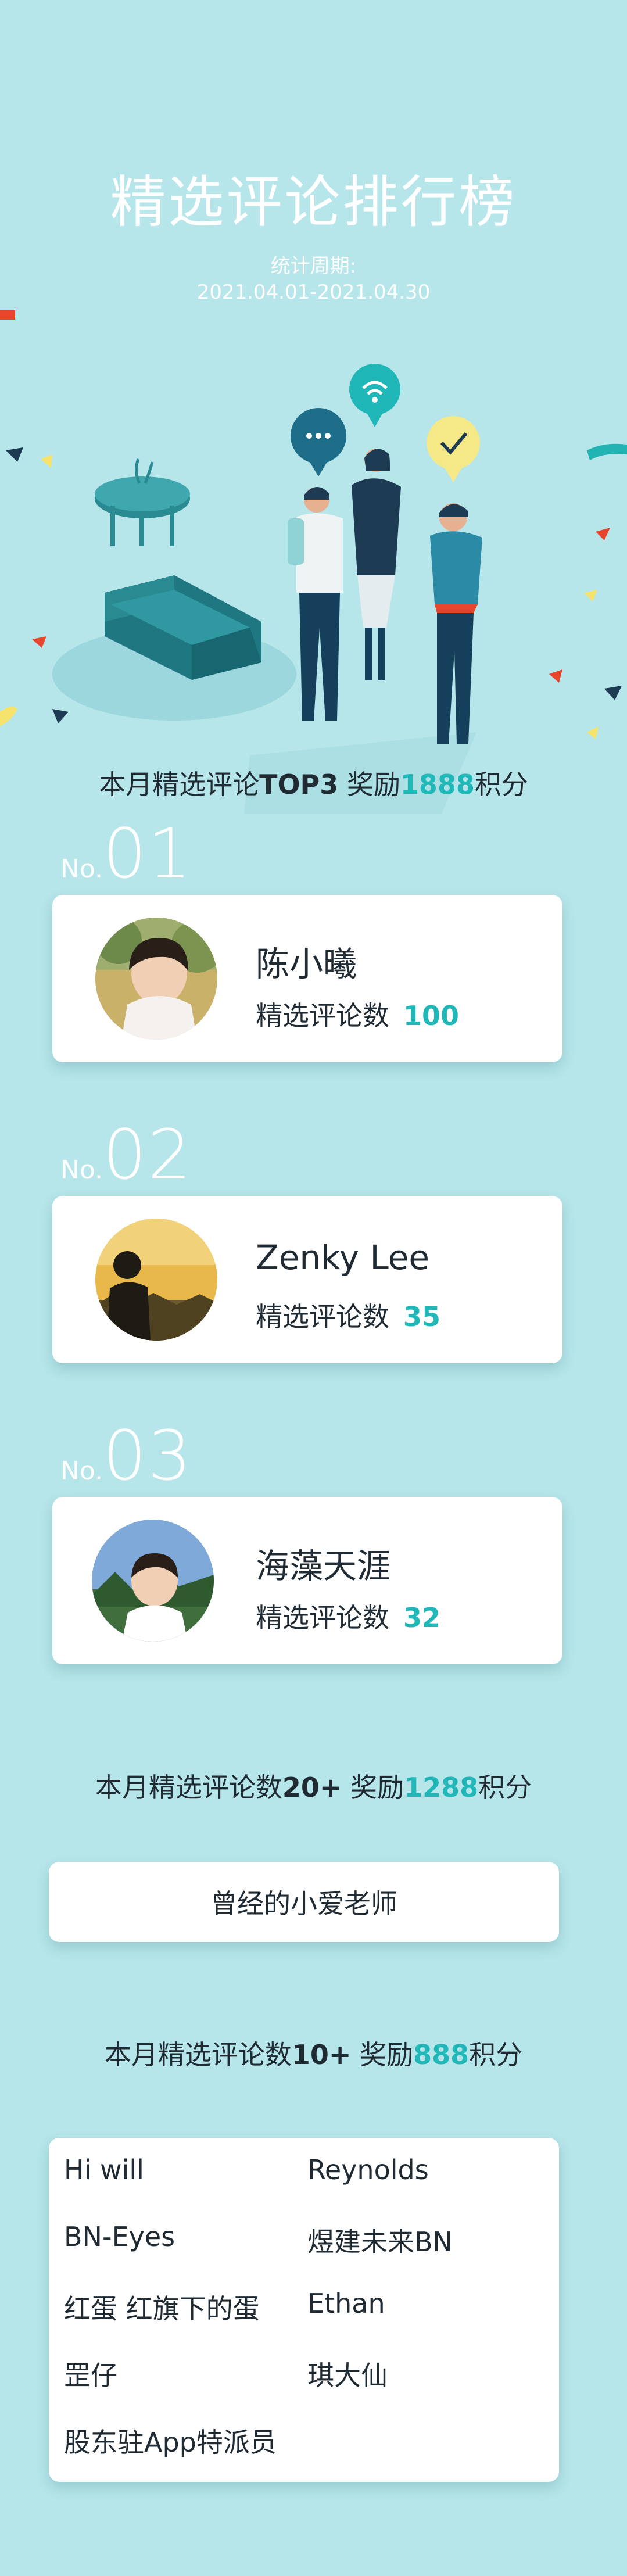 The width and height of the screenshot is (627, 2576). What do you see at coordinates (318, 442) in the screenshot?
I see `chat-bubble-icon` at bounding box center [318, 442].